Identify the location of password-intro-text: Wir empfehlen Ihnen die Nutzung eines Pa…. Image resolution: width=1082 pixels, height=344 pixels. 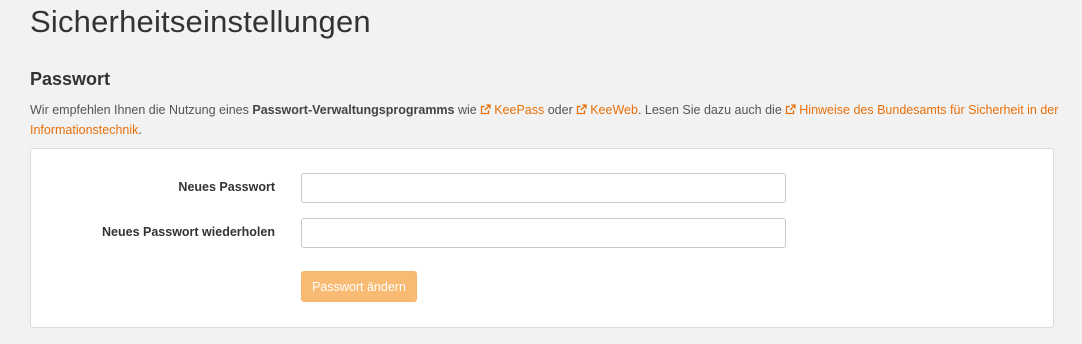
(545, 120).